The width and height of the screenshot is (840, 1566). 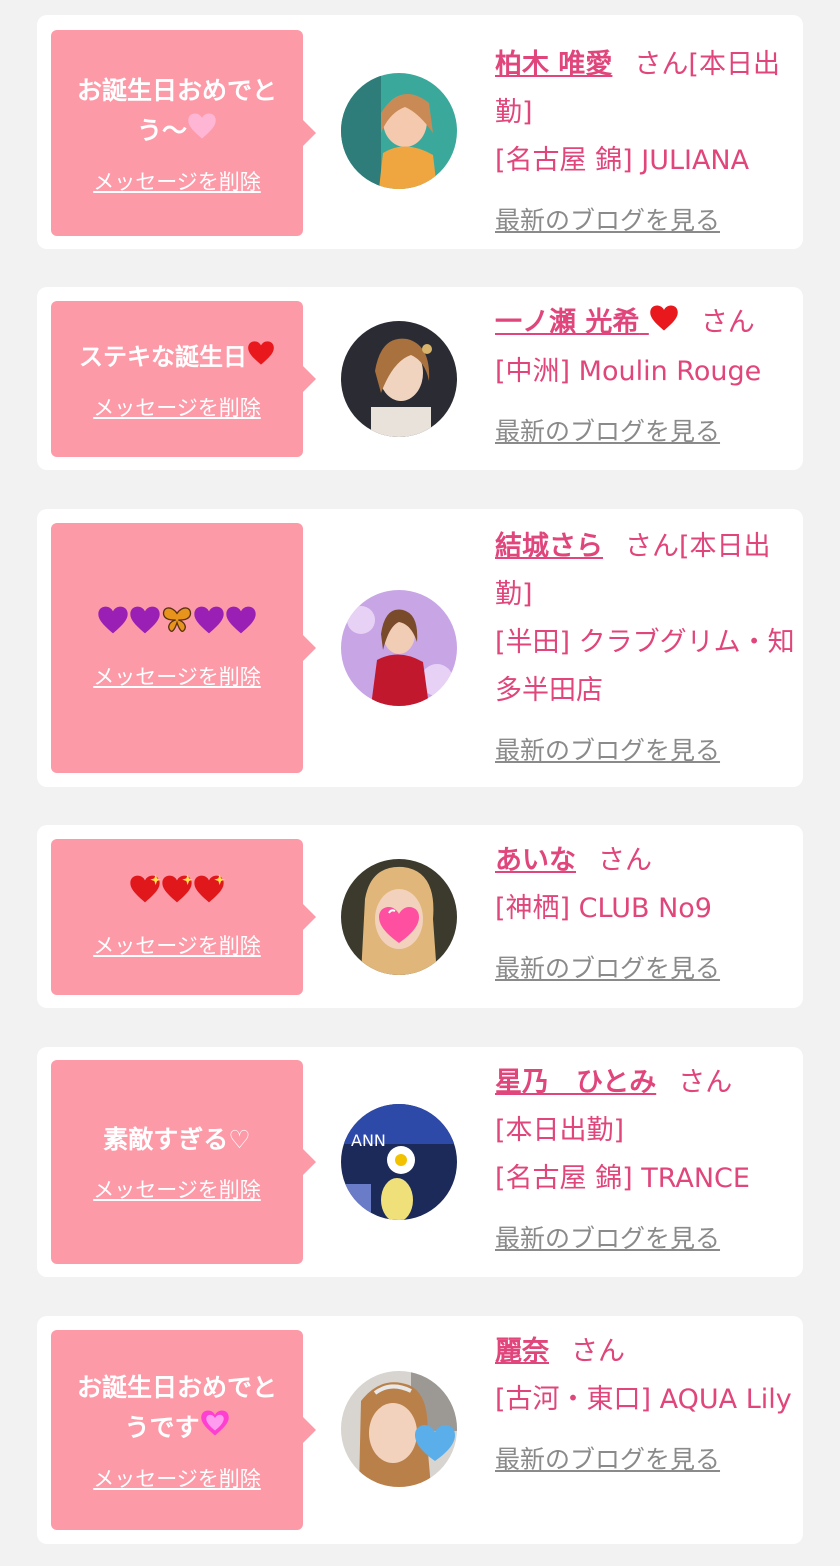 What do you see at coordinates (183, 379) in the screenshot?
I see `message-bubble: ステキな誕生日 メッセージを削除` at bounding box center [183, 379].